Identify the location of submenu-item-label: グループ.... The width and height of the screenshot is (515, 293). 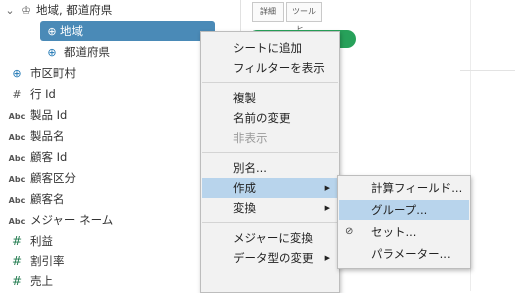
(399, 210).